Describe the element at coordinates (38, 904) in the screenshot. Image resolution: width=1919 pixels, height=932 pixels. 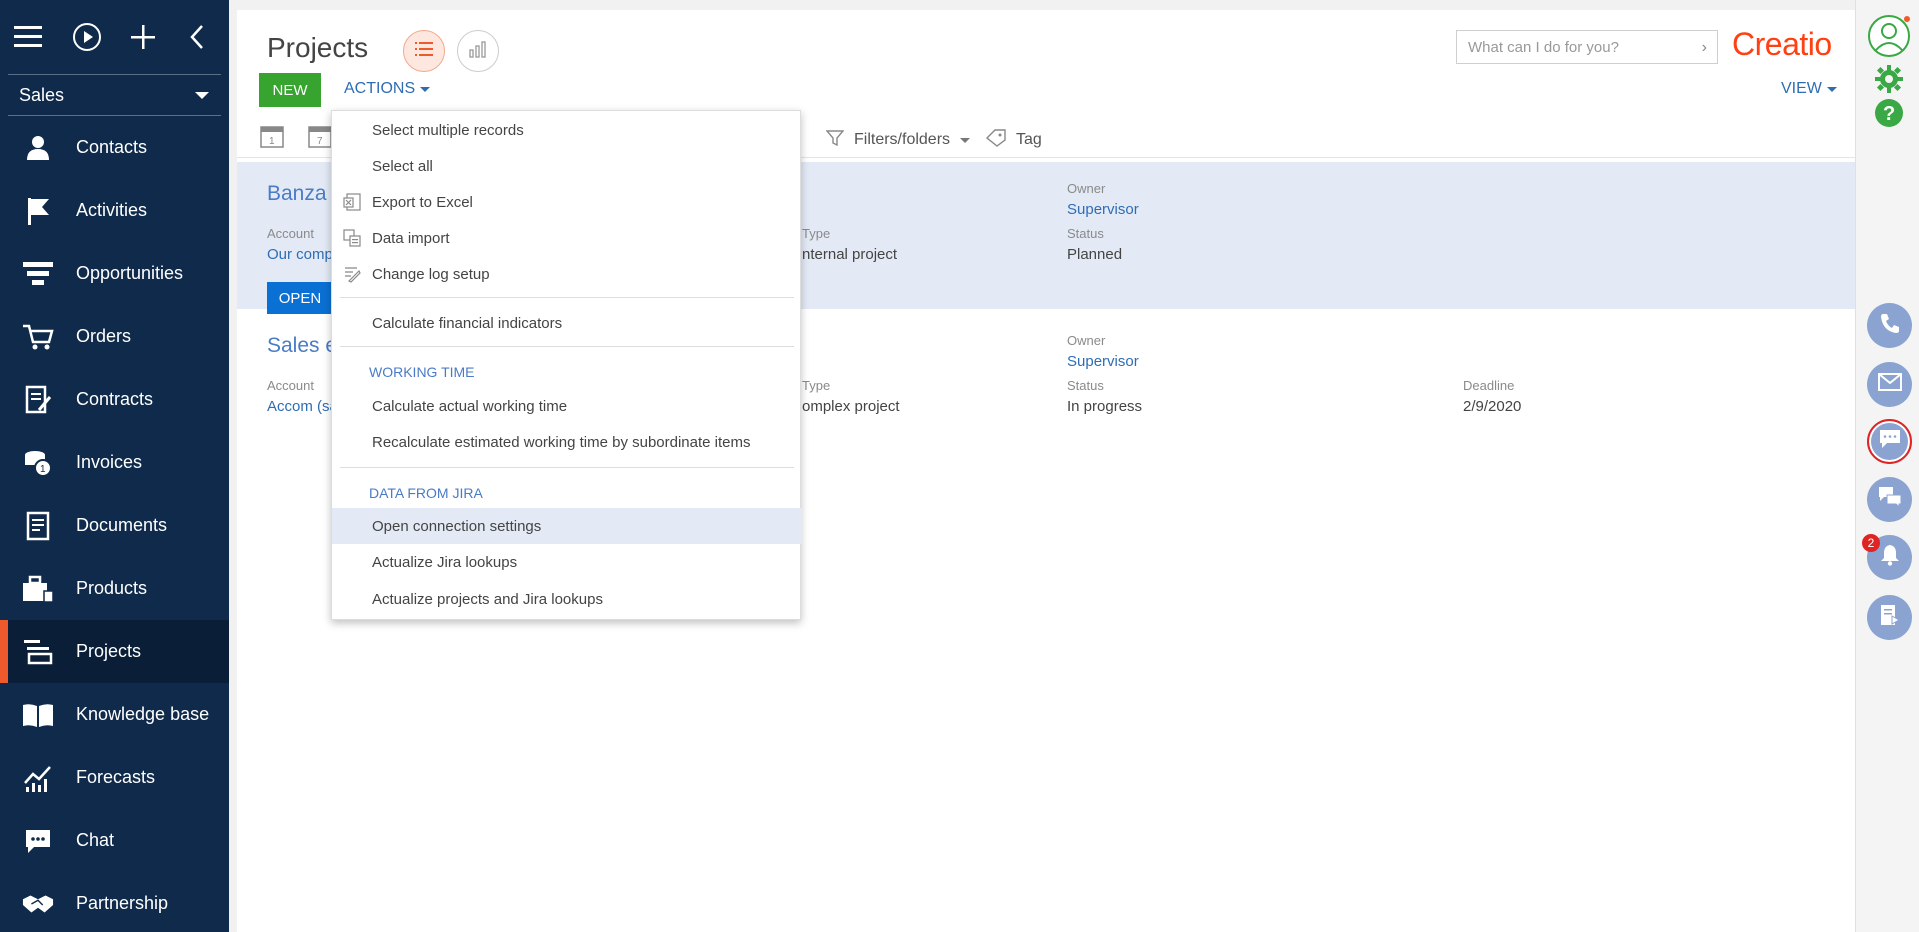
I see `handshake-icon` at that location.